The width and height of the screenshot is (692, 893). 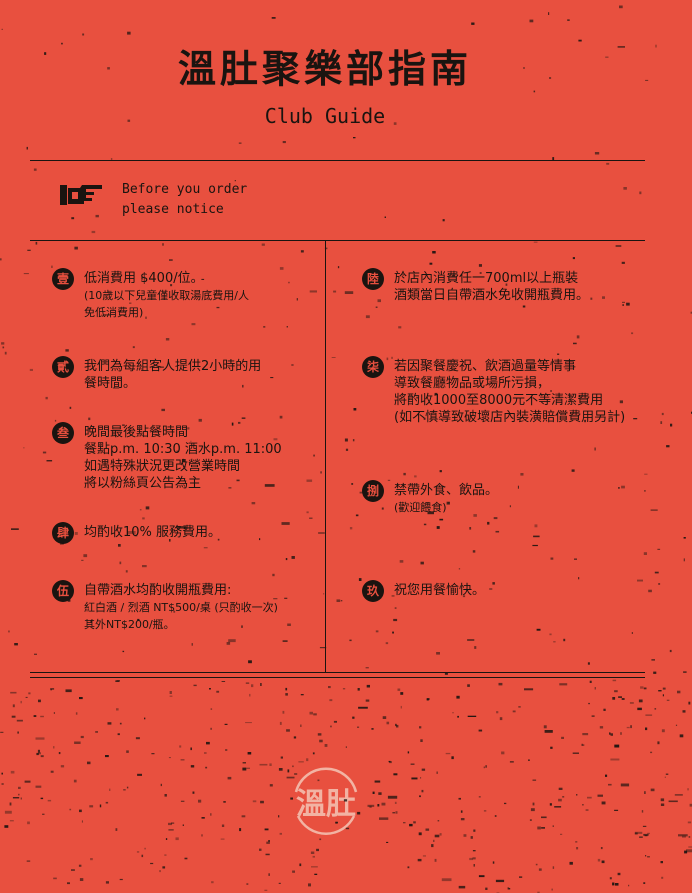 I want to click on rule-numeral-badge: 伍, so click(x=63, y=591).